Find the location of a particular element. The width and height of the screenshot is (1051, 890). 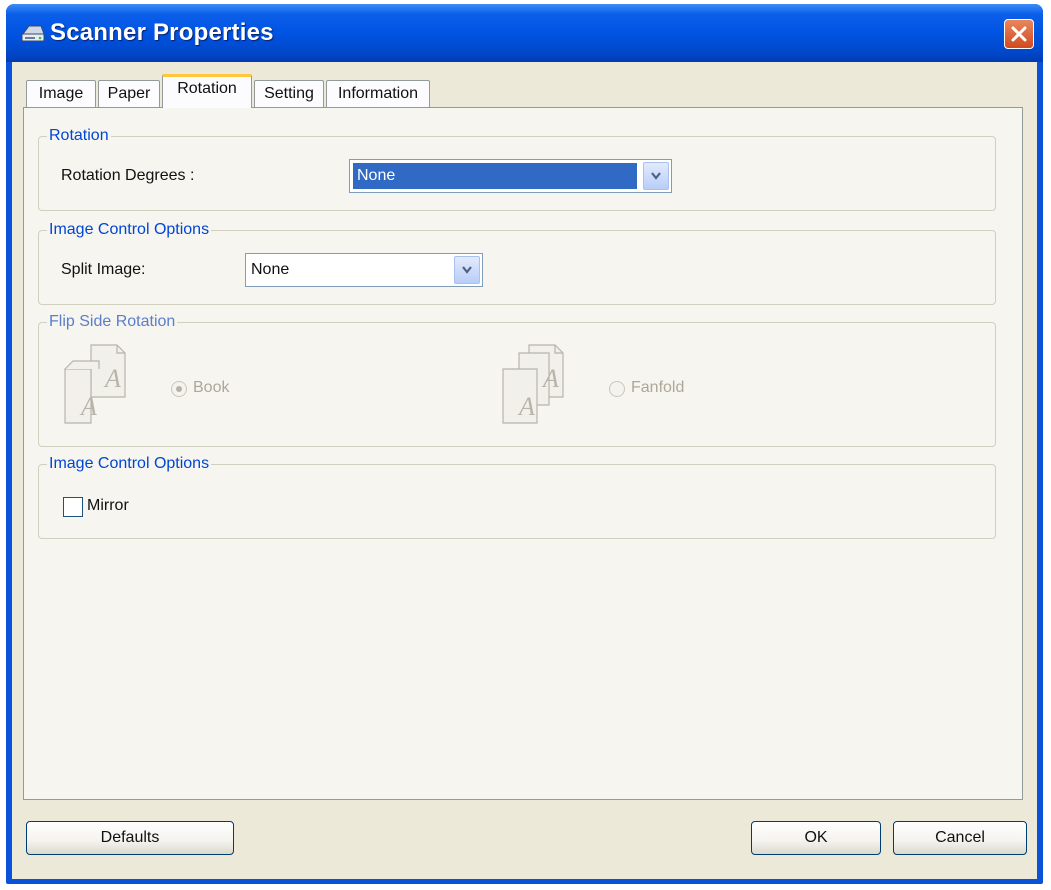

cancel-button: Cancel is located at coordinates (960, 838).